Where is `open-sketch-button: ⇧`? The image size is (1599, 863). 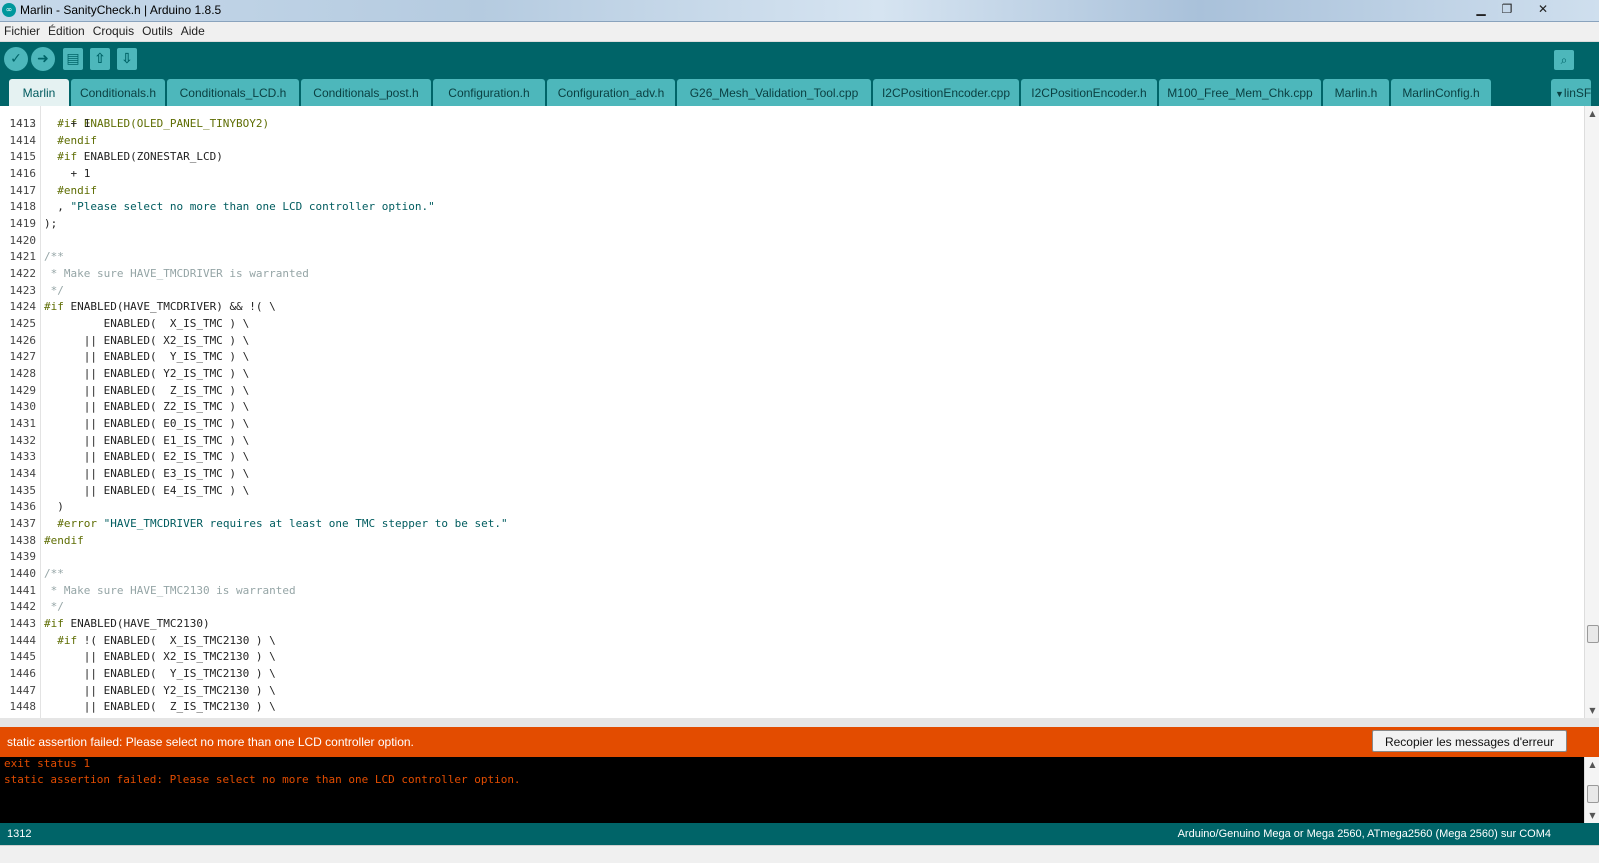
open-sketch-button: ⇧ is located at coordinates (100, 59).